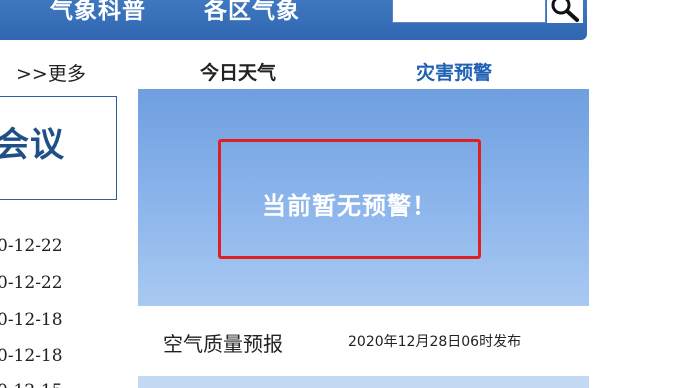  I want to click on warning-frame: 当前暂无预警！, so click(349, 199).